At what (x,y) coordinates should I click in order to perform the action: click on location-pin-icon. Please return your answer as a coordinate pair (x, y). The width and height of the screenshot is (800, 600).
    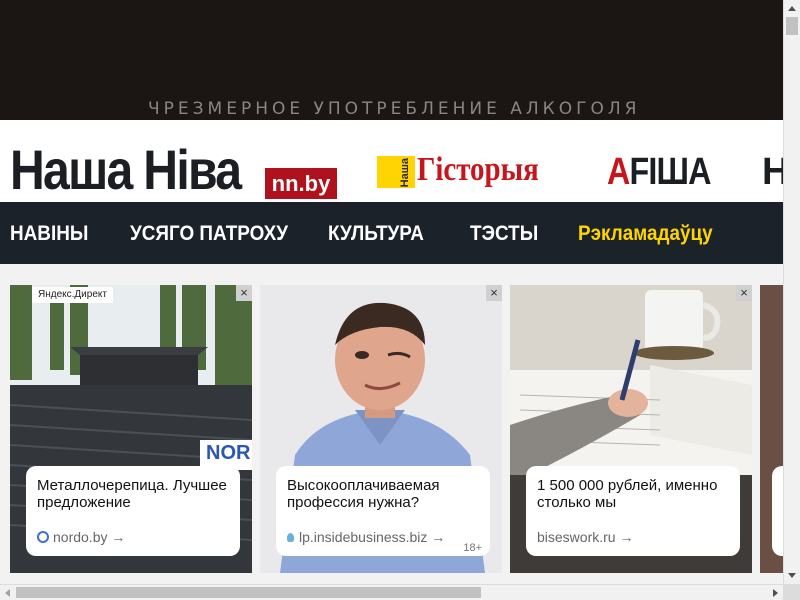
    Looking at the image, I should click on (43, 537).